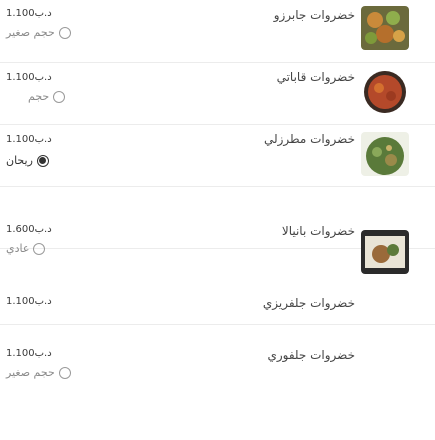  What do you see at coordinates (39, 96) in the screenshot?
I see `size-option-label: حجم` at bounding box center [39, 96].